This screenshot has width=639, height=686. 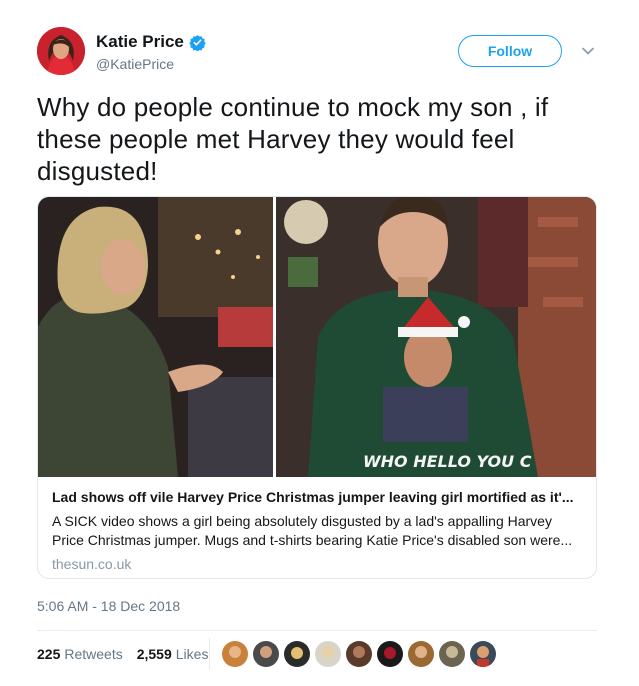 I want to click on card-domain: thesun.co.uk, so click(x=92, y=564).